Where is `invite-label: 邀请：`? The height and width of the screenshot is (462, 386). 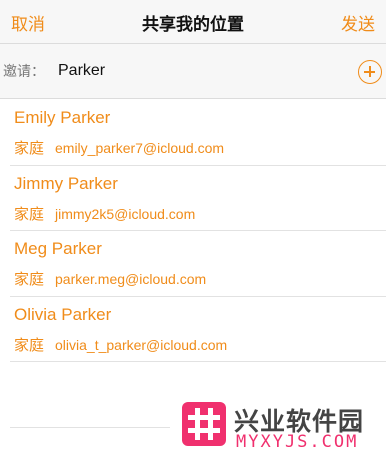
invite-label: 邀请： is located at coordinates (24, 72).